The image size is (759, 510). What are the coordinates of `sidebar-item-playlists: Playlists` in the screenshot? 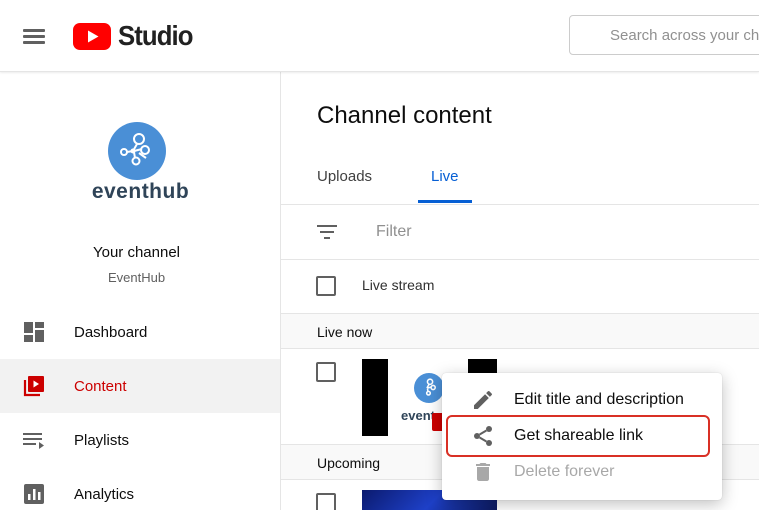 It's located at (140, 440).